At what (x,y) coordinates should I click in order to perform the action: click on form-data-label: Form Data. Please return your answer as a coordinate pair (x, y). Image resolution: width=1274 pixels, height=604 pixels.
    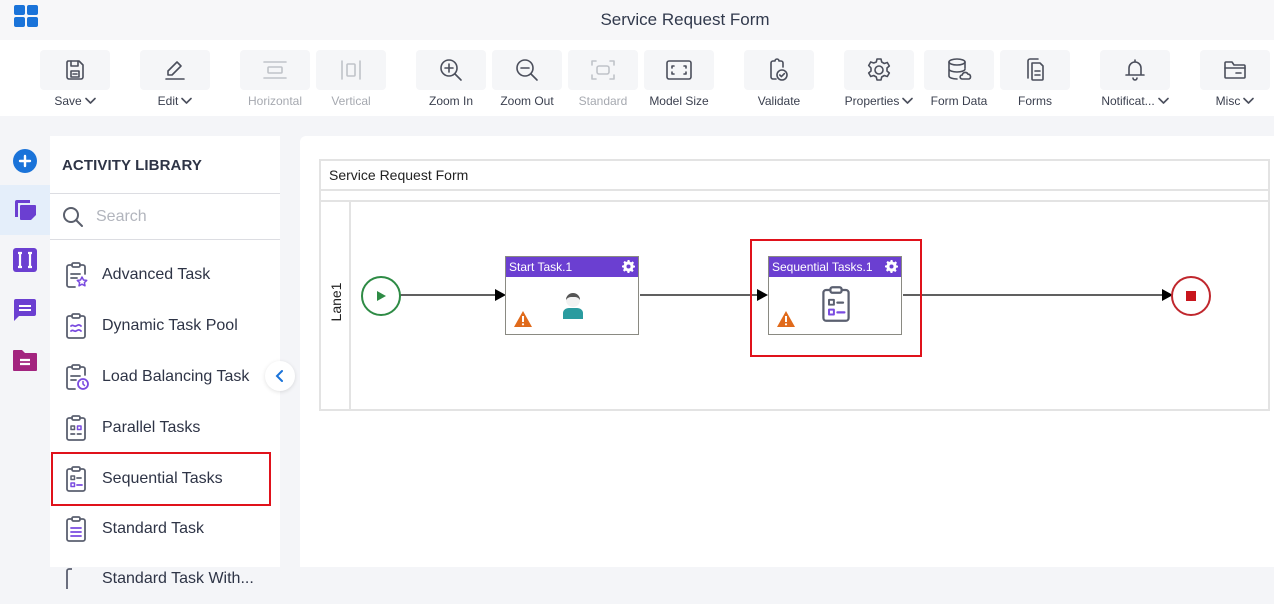
    Looking at the image, I should click on (959, 101).